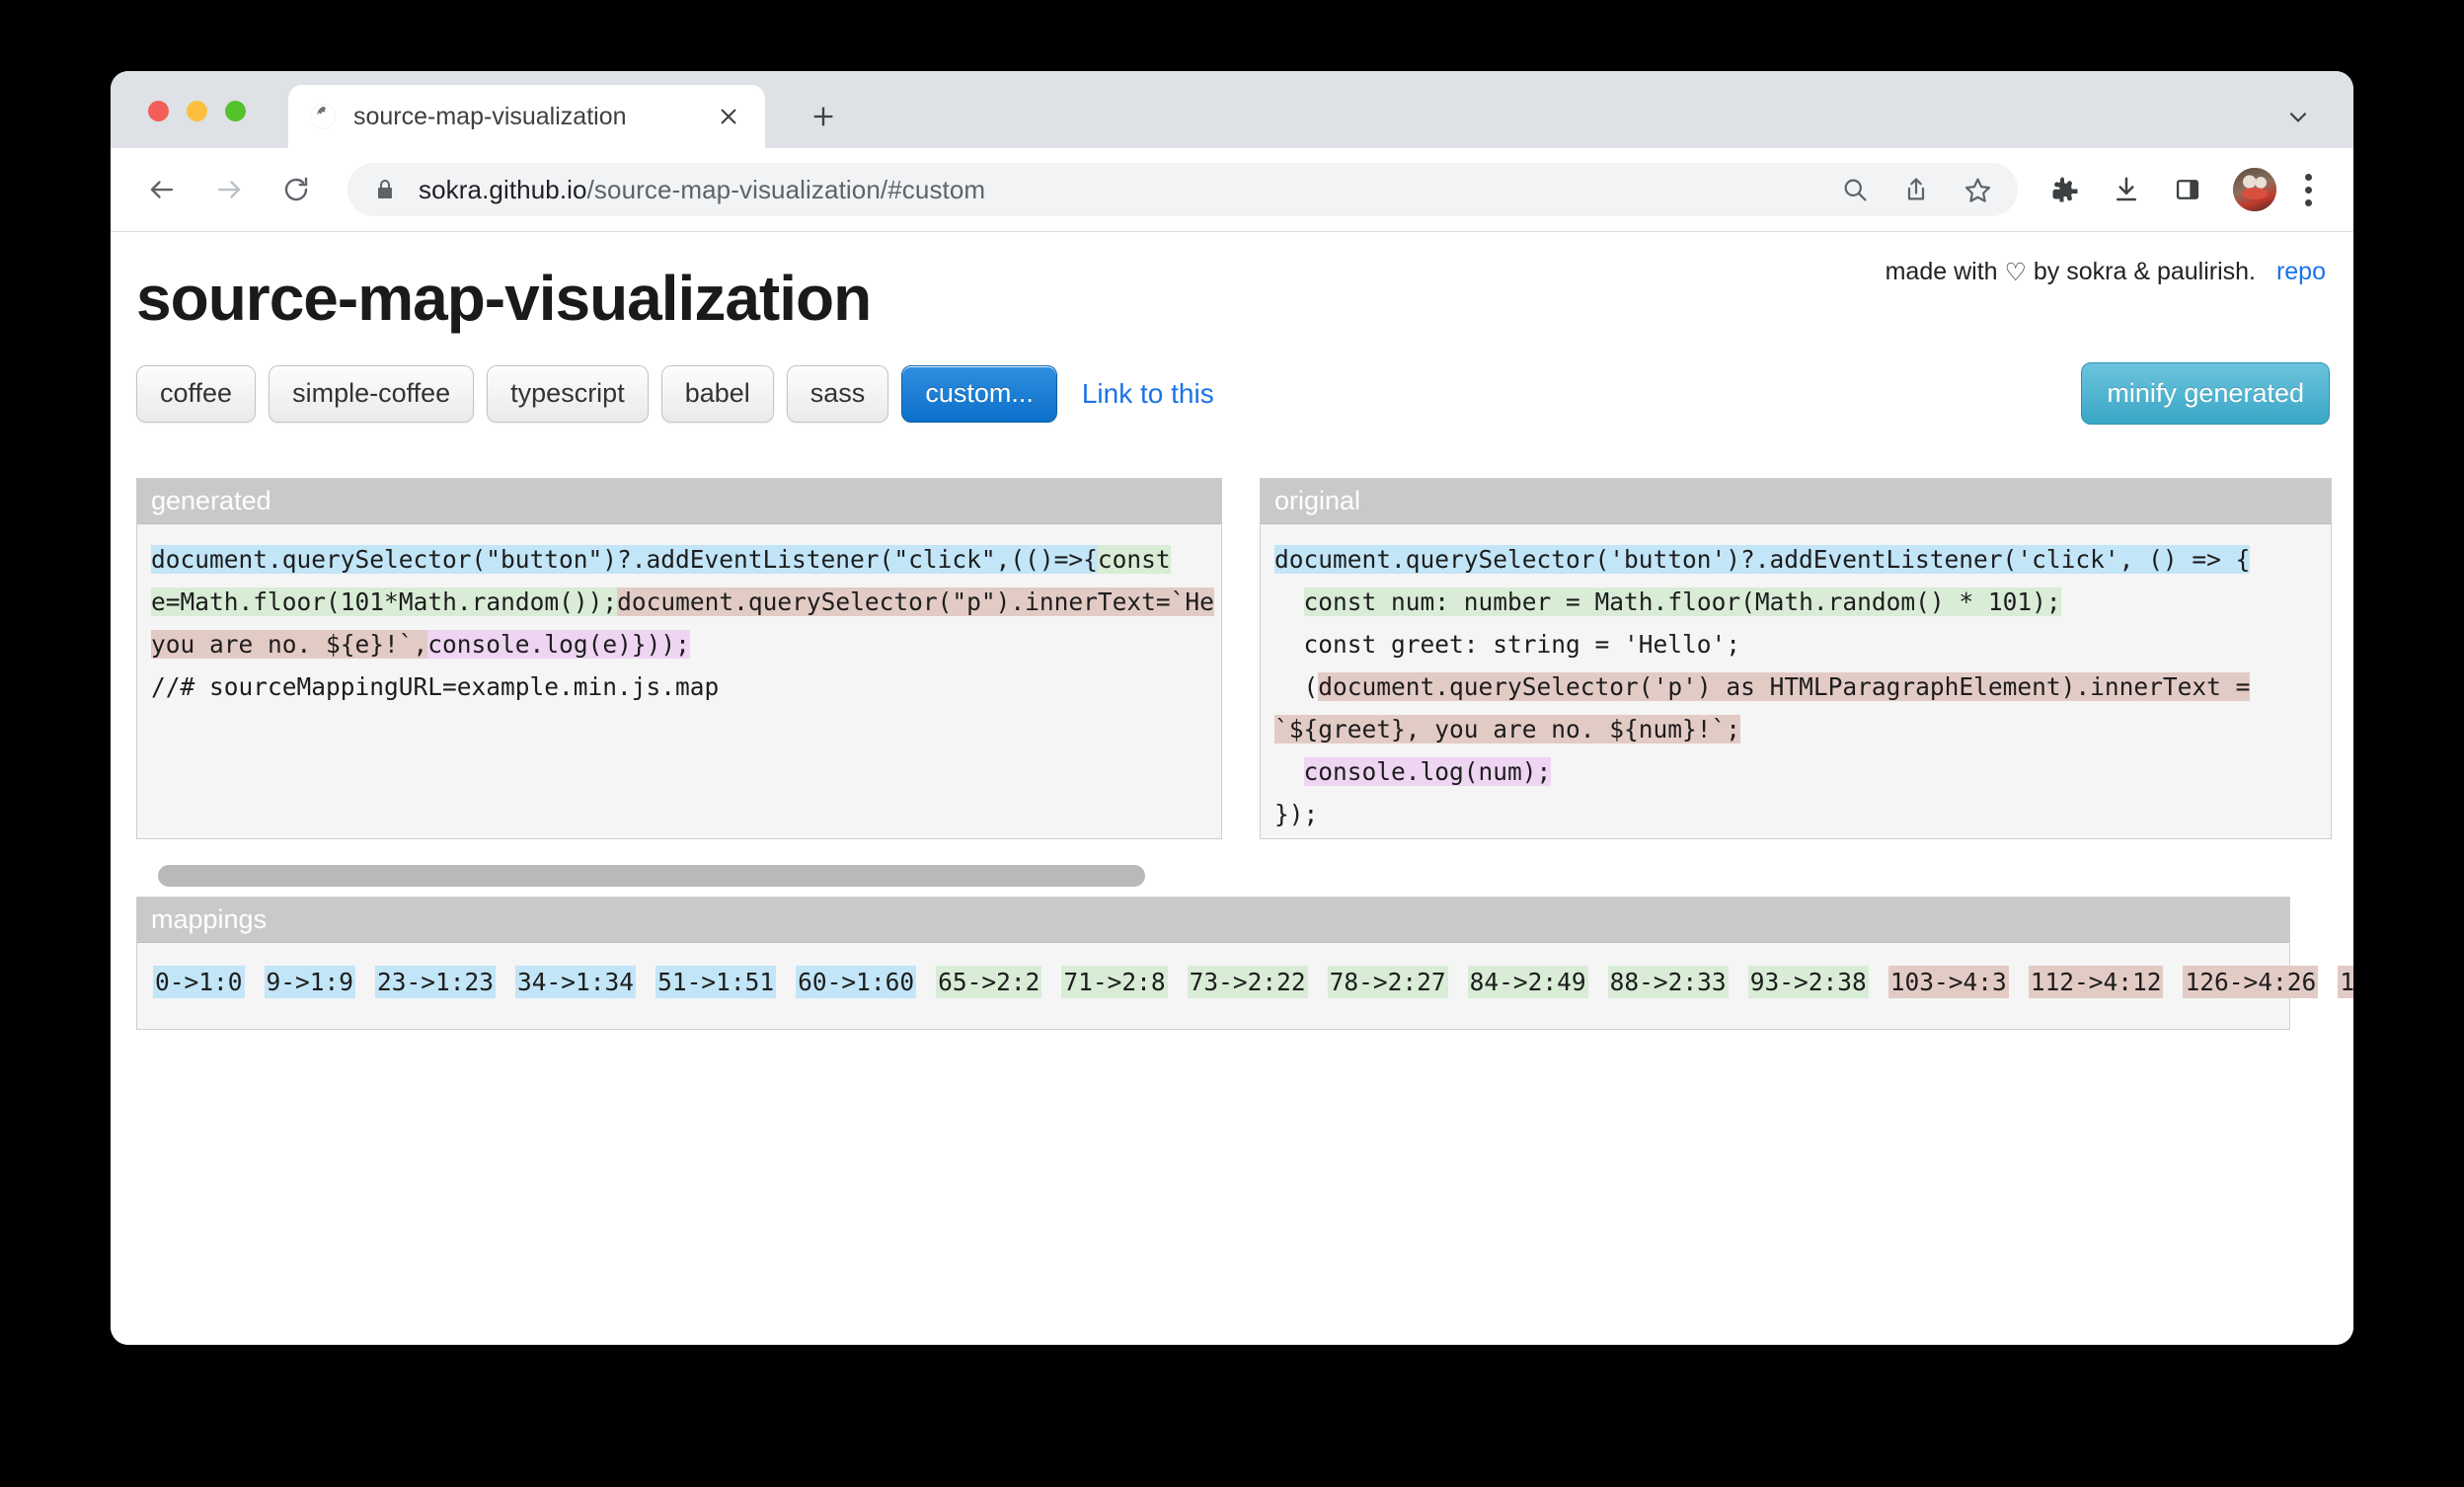 This screenshot has height=1487, width=2464. Describe the element at coordinates (989, 601) in the screenshot. I see `code-token: "p").` at that location.